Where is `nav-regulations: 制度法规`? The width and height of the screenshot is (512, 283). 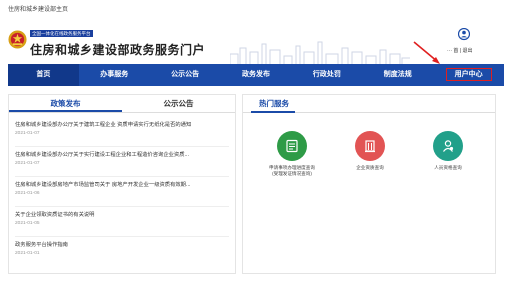
nav-regulations: 制度法规 is located at coordinates (397, 75).